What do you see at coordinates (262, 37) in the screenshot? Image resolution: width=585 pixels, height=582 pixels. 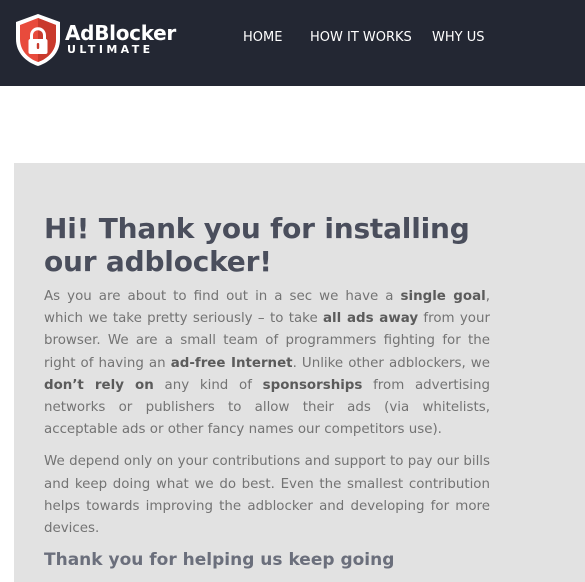 I see `nav-link-home: HOME` at bounding box center [262, 37].